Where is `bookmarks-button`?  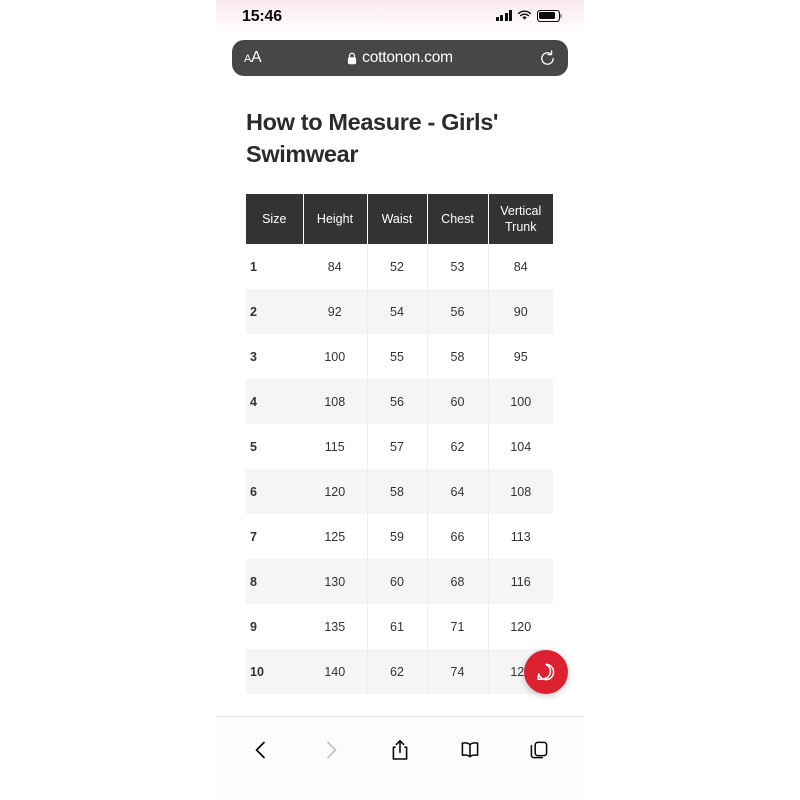 bookmarks-button is located at coordinates (470, 750).